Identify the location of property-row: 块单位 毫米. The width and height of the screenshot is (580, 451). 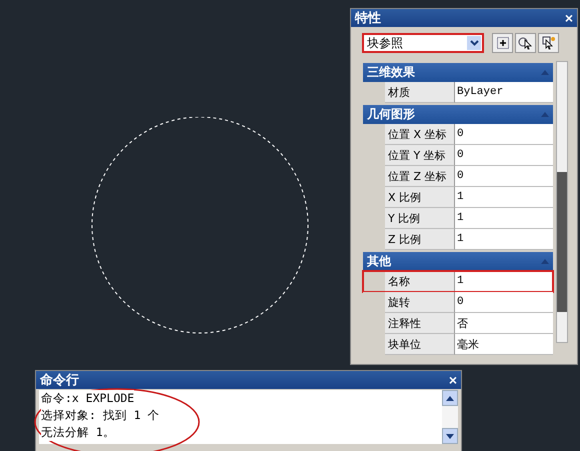
(458, 344).